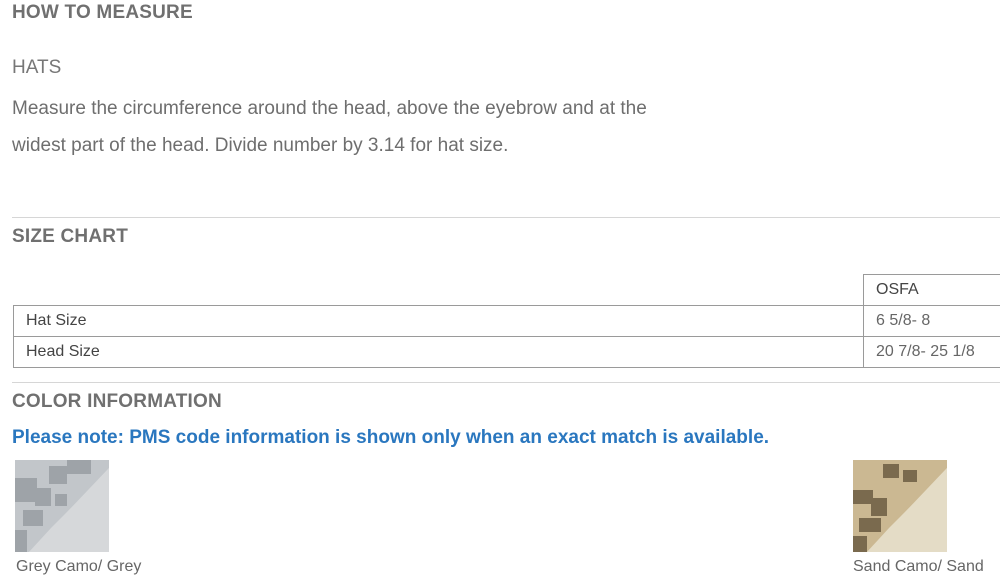 The height and width of the screenshot is (580, 1000). I want to click on sand-camo-swatch-image, so click(900, 506).